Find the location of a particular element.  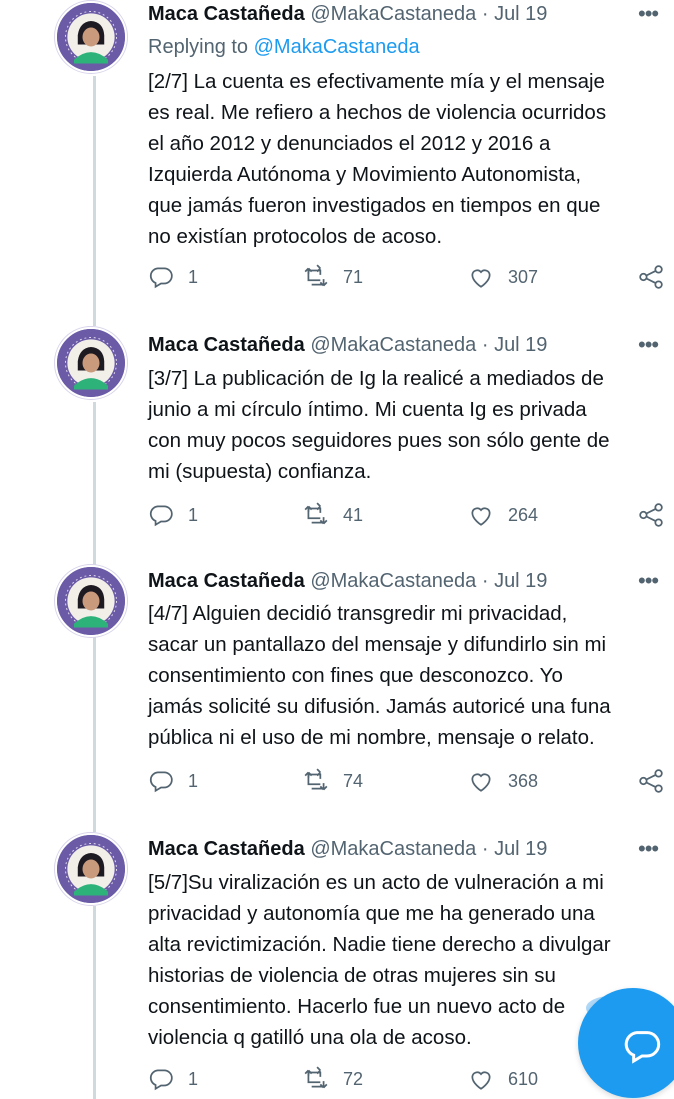

like-count: 368 is located at coordinates (523, 780).